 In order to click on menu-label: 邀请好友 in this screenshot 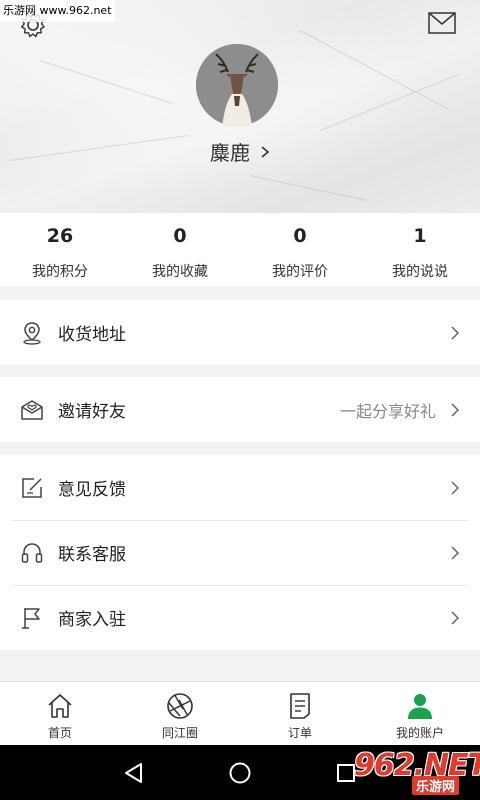, I will do `click(92, 412)`.